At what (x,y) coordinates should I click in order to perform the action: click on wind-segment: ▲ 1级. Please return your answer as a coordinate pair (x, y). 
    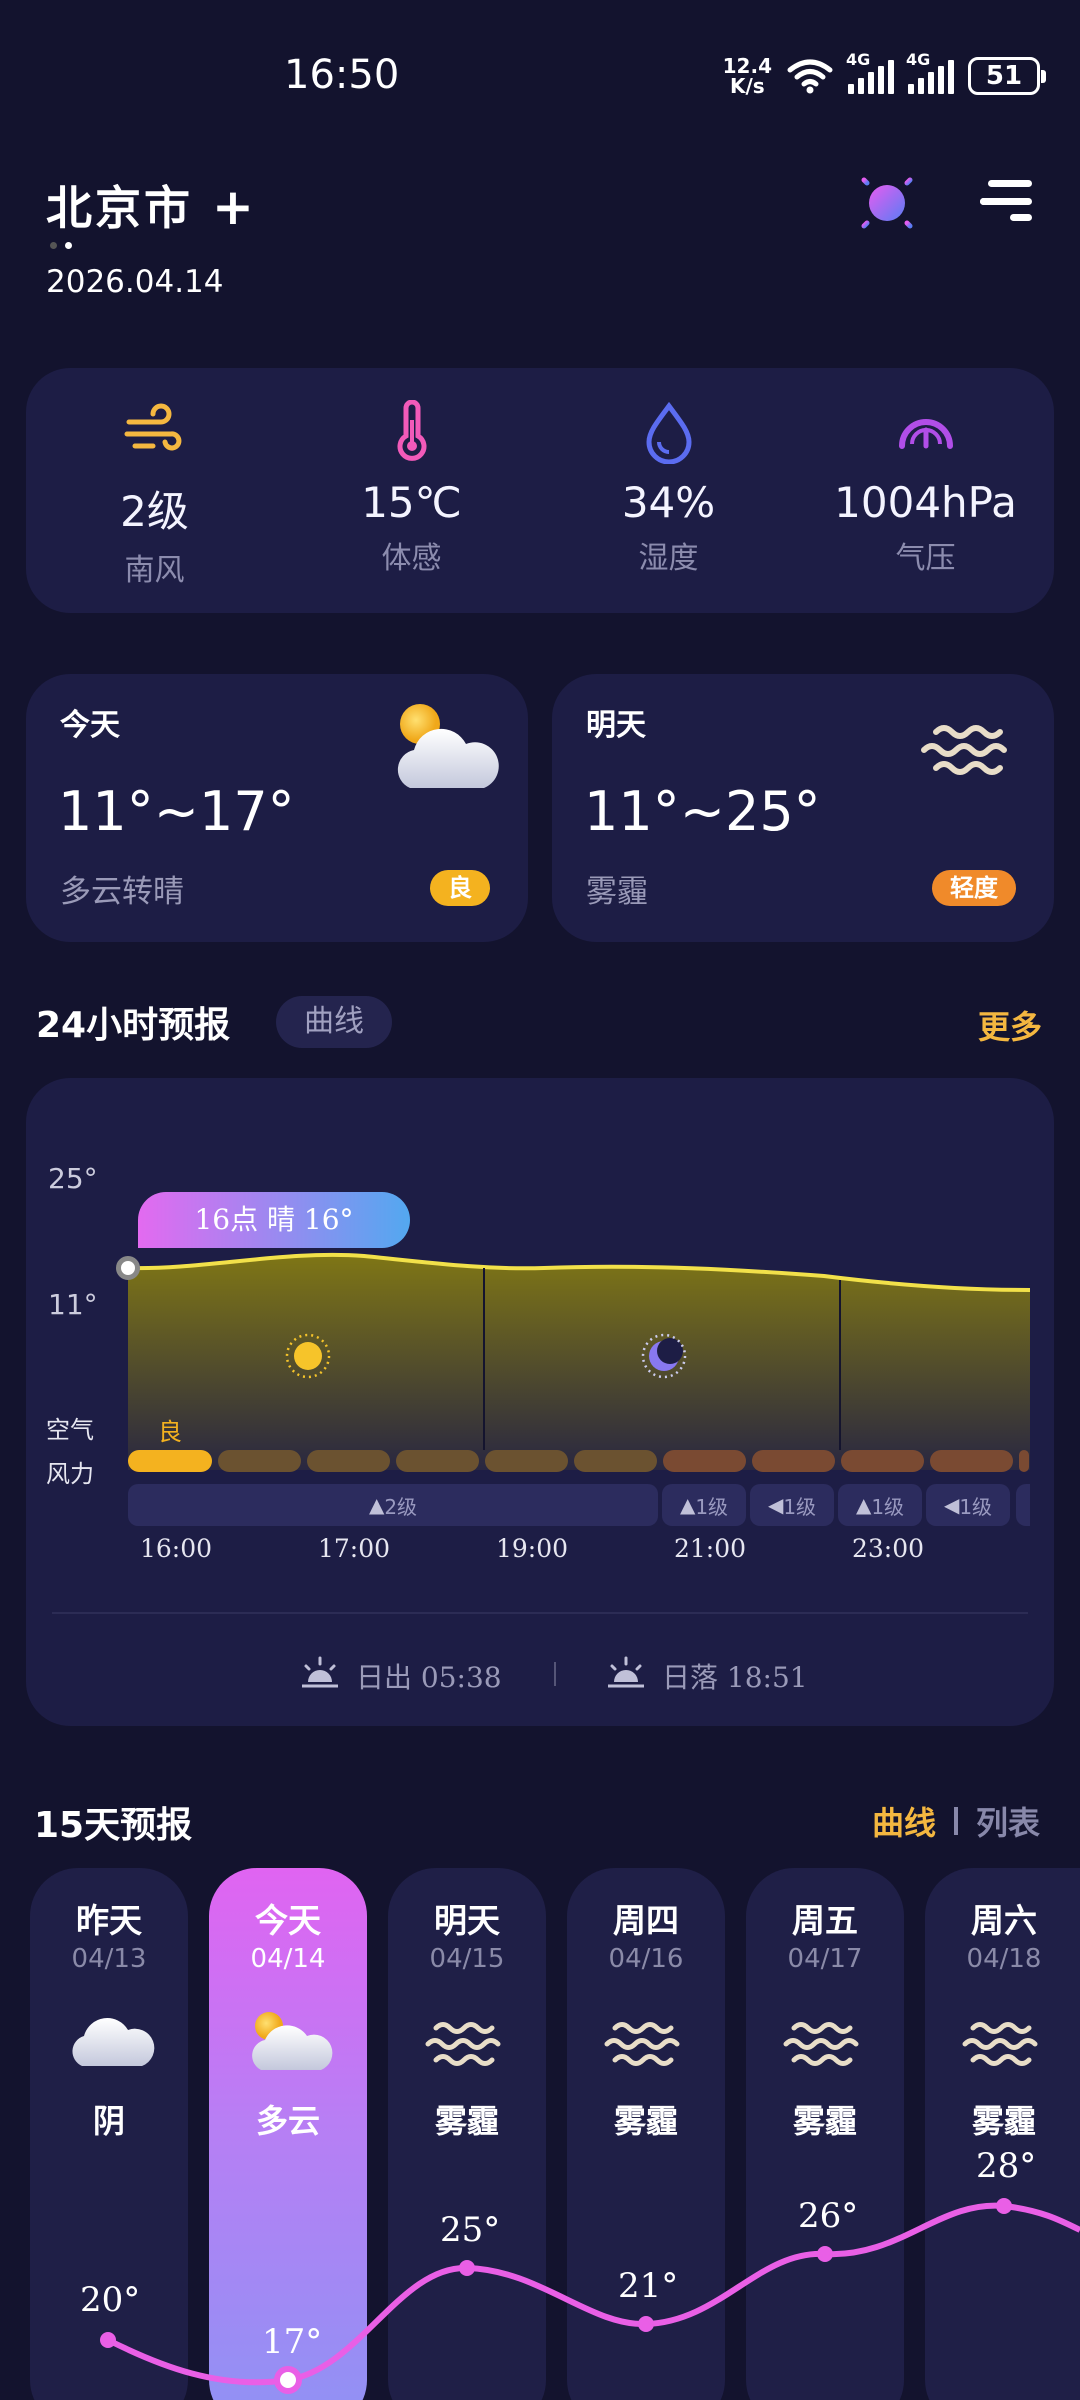
    Looking at the image, I should click on (704, 1505).